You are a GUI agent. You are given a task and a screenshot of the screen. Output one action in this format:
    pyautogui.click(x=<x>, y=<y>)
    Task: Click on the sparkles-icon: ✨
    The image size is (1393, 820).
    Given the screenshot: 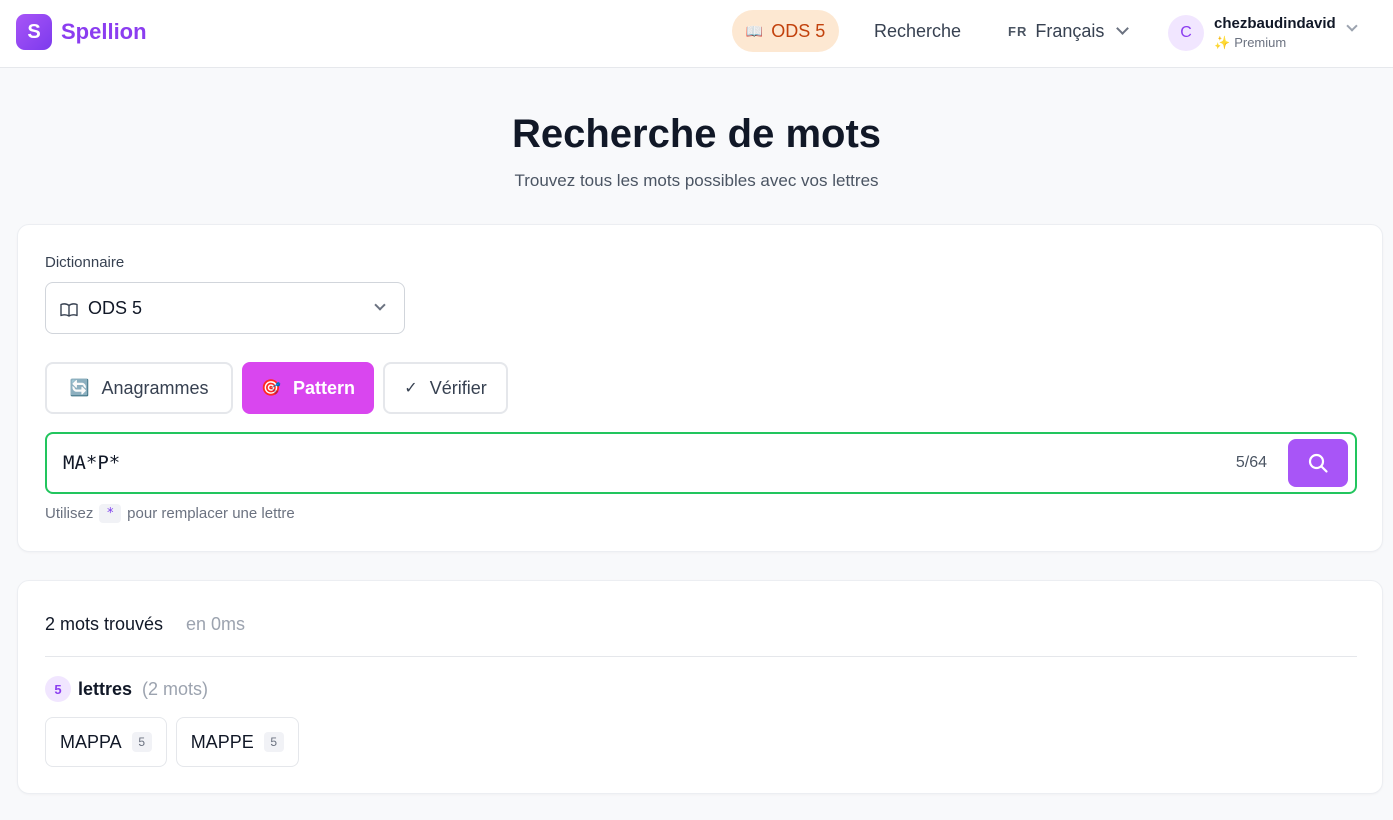 What is the action you would take?
    pyautogui.click(x=1222, y=42)
    